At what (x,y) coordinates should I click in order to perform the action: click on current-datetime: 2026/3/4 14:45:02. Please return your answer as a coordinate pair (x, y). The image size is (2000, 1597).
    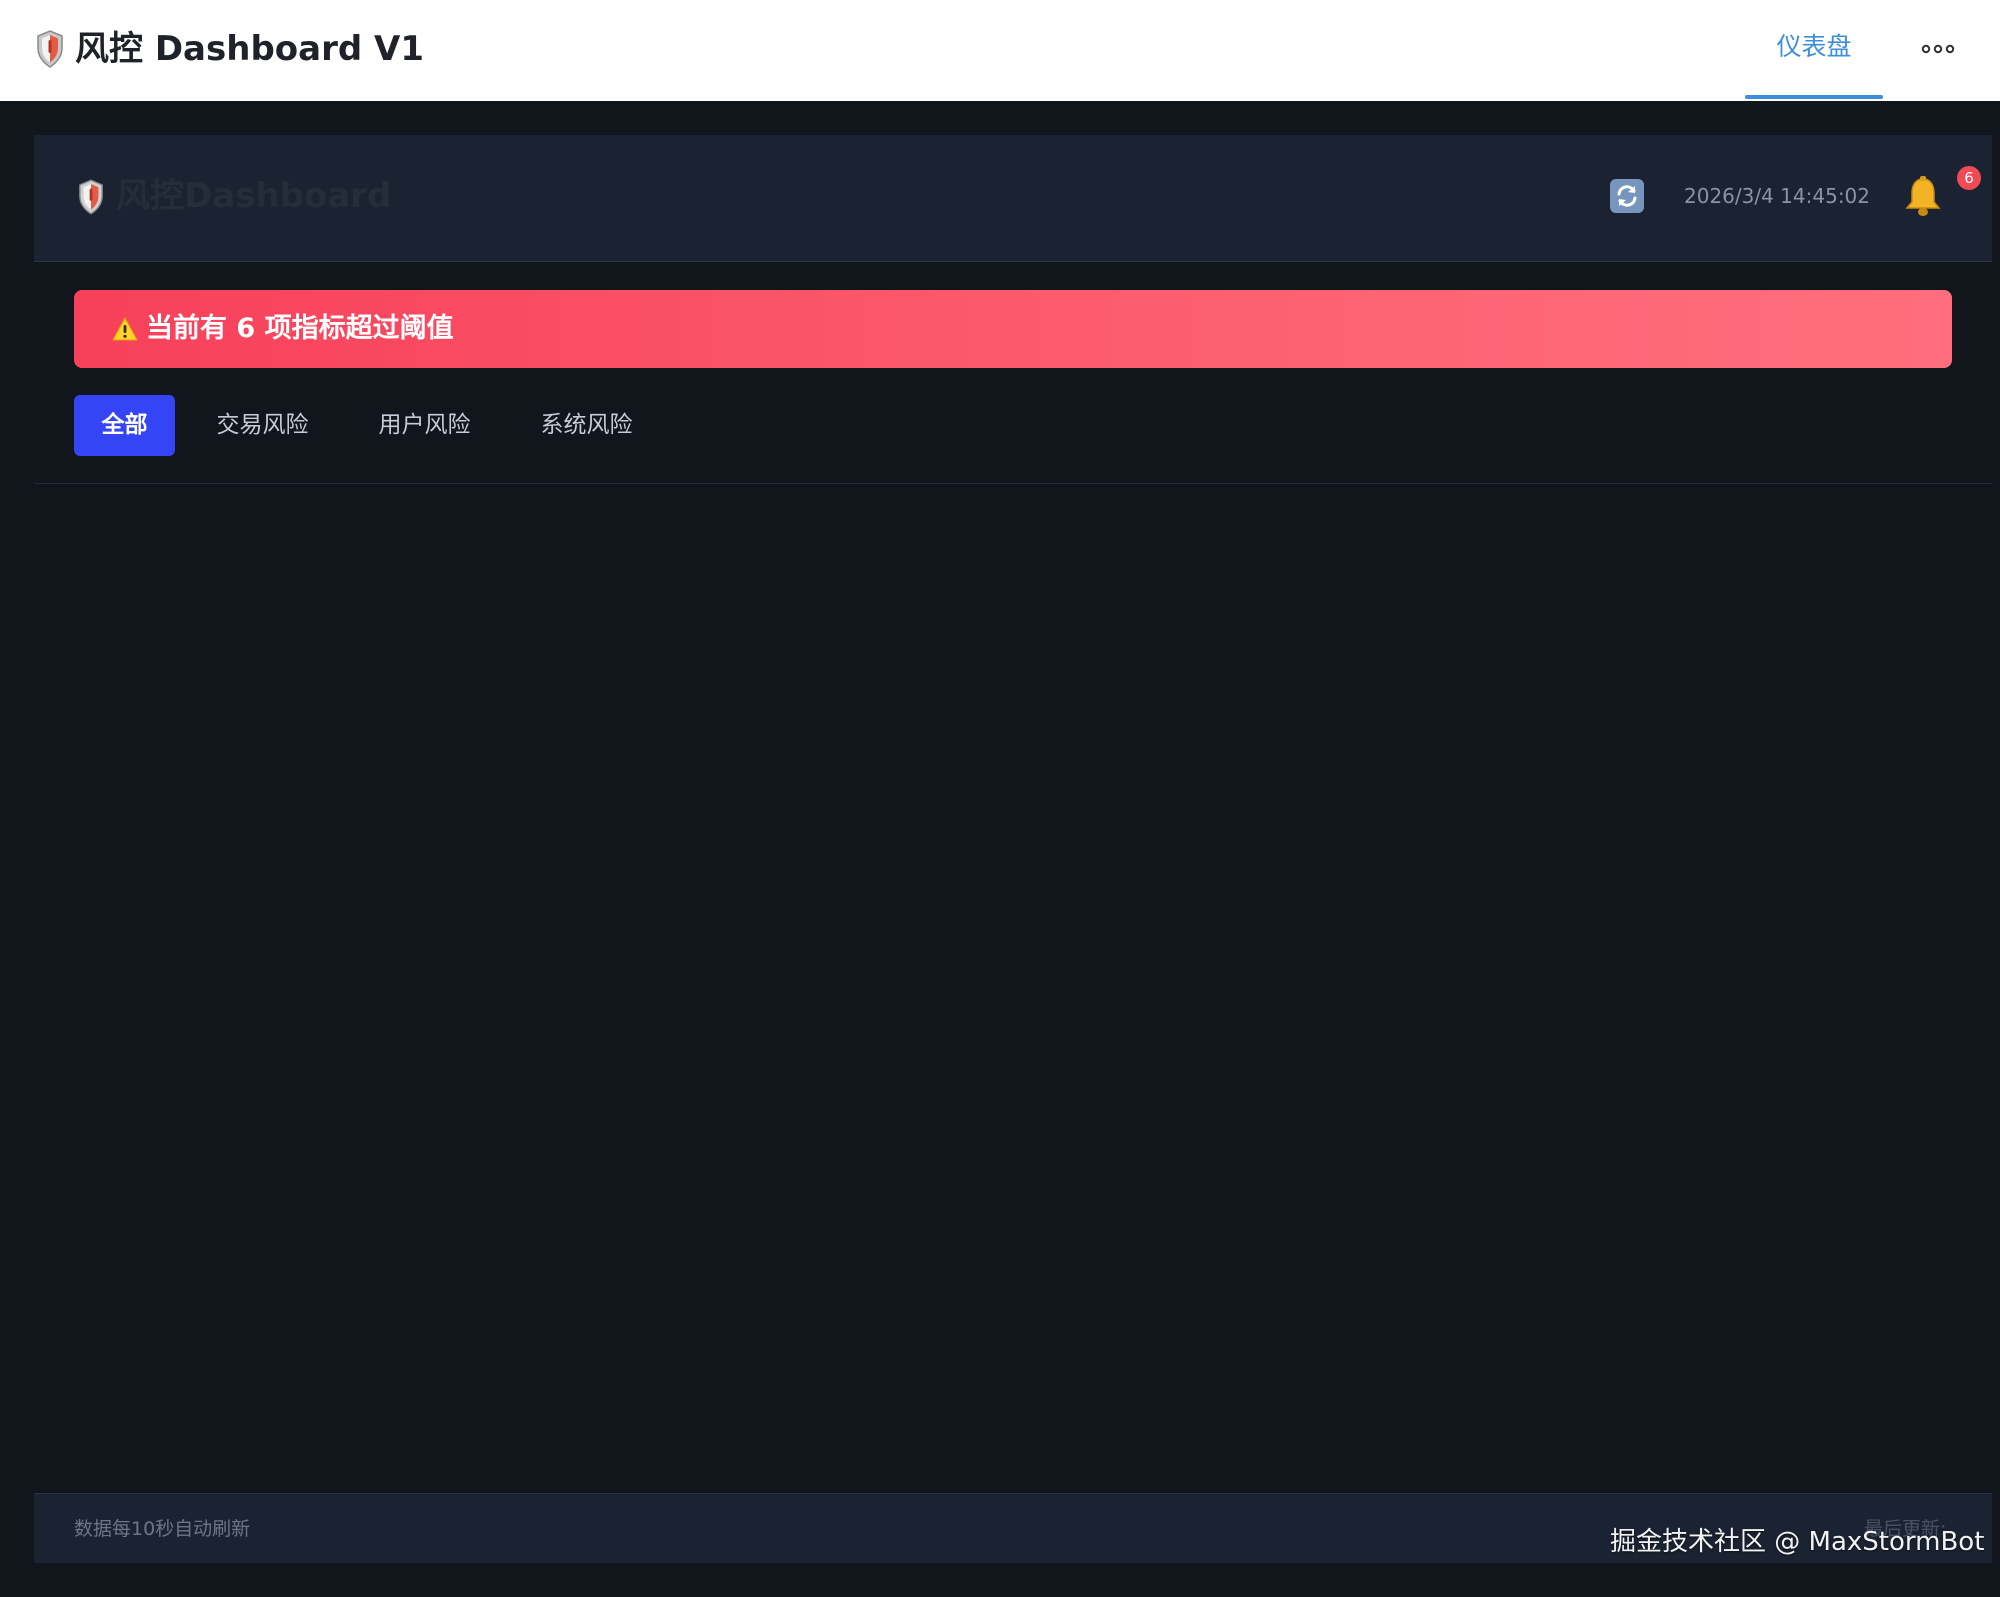
    Looking at the image, I should click on (1777, 196).